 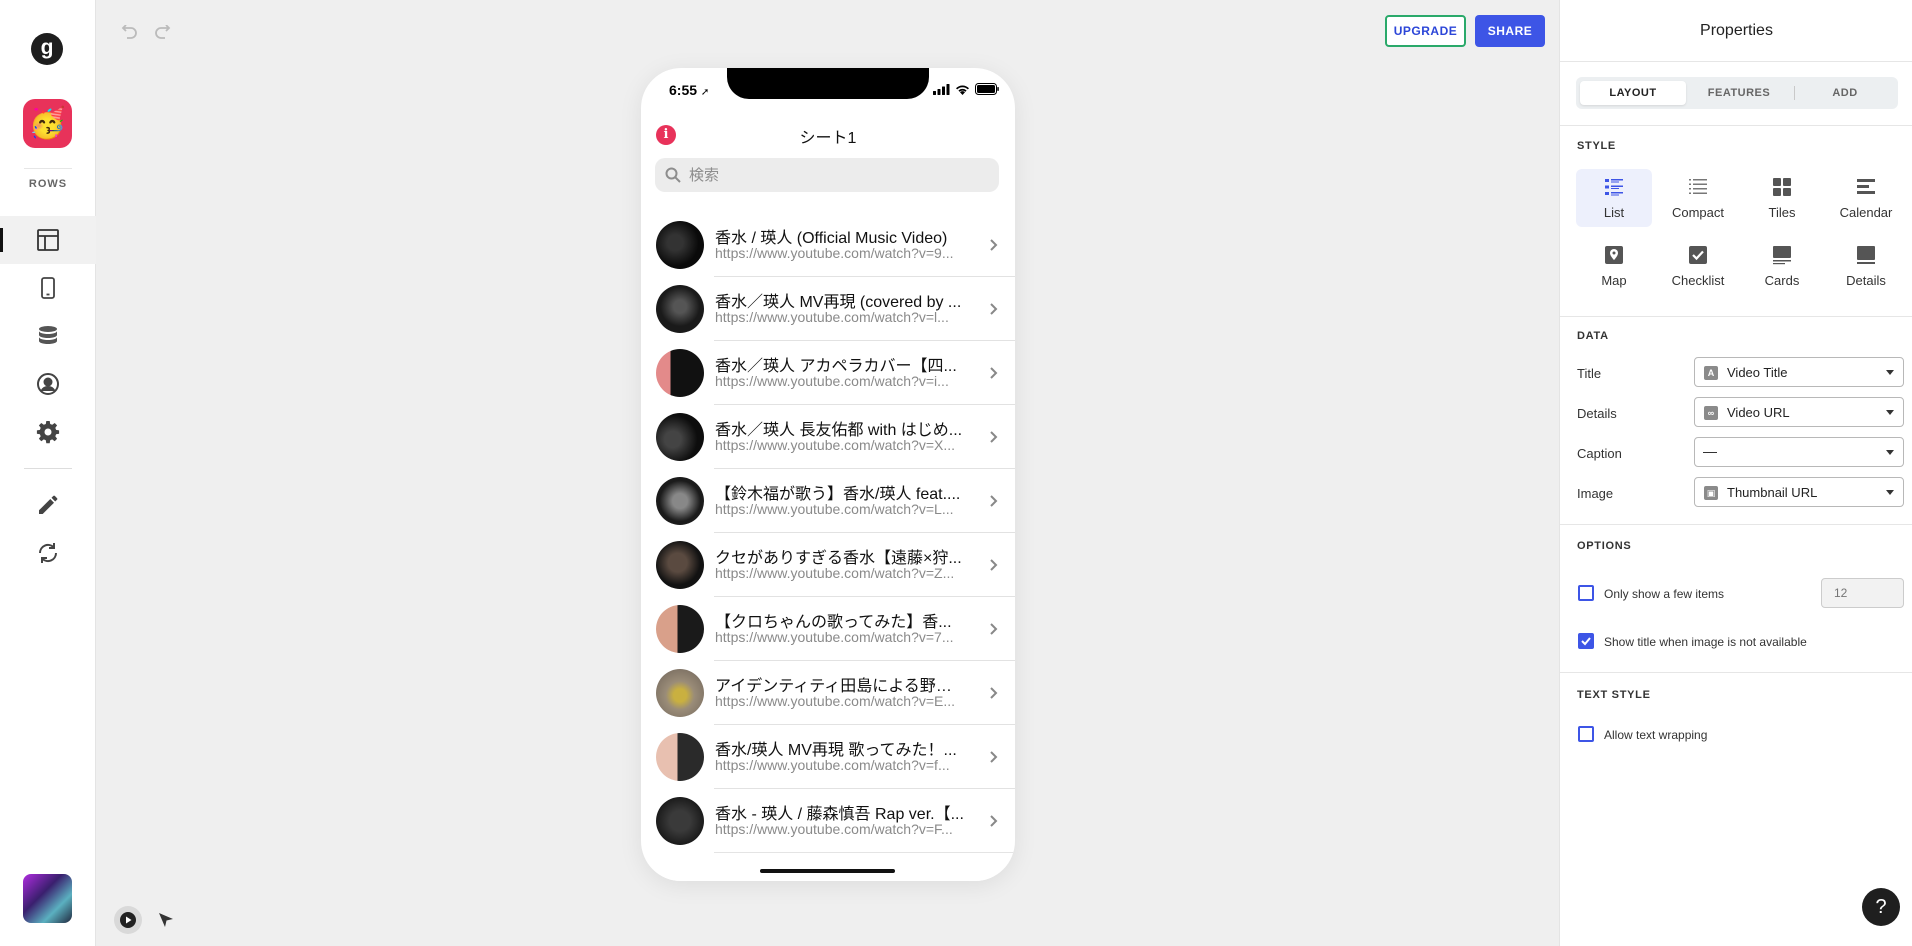 I want to click on account-avatar, so click(x=47, y=898).